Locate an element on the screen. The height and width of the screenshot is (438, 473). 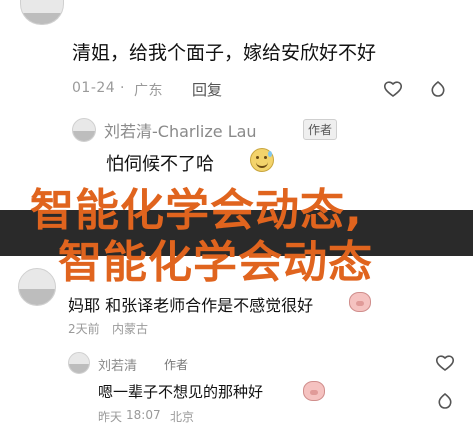
comment-date: 01-24 is located at coordinates (94, 88).